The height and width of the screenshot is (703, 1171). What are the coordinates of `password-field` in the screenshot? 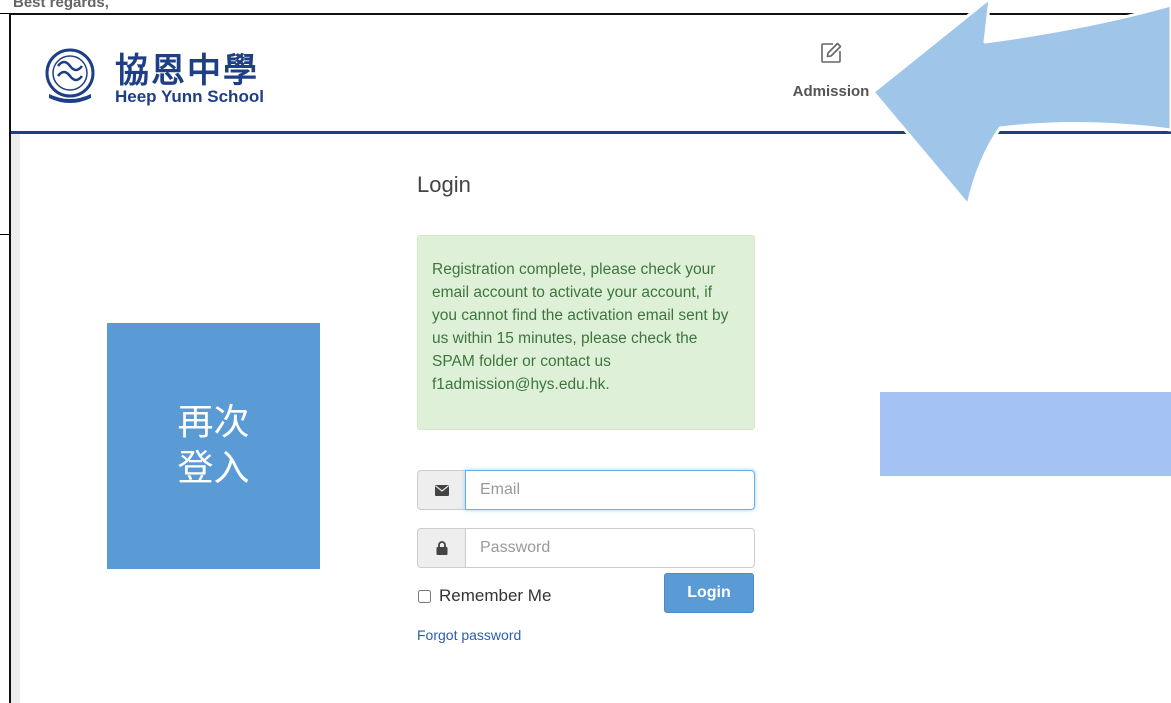 It's located at (610, 548).